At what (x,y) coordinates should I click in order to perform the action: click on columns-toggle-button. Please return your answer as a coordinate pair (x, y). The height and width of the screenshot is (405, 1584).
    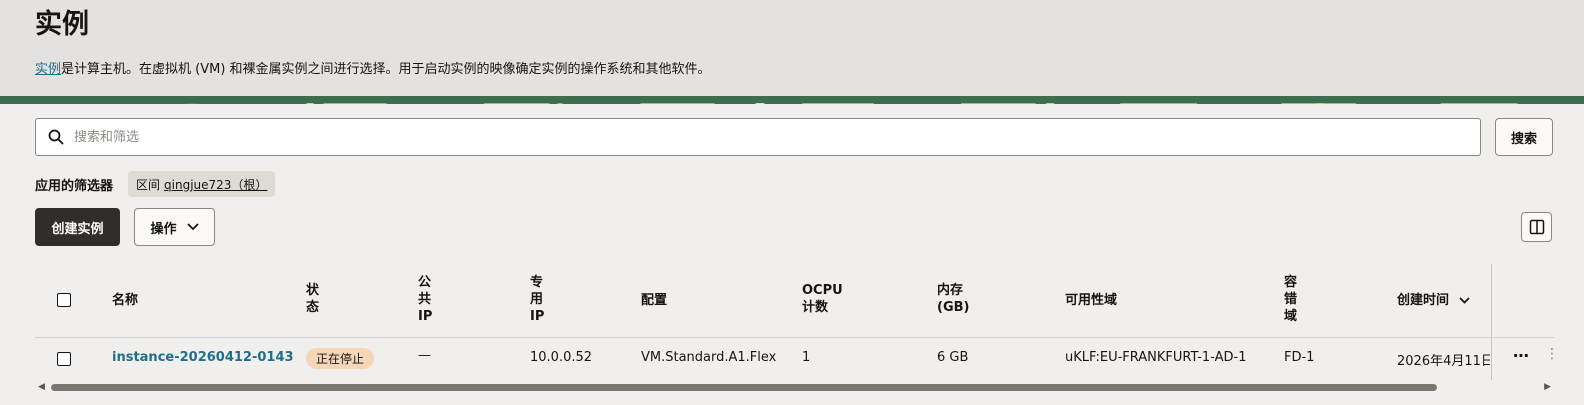
    Looking at the image, I should click on (1536, 227).